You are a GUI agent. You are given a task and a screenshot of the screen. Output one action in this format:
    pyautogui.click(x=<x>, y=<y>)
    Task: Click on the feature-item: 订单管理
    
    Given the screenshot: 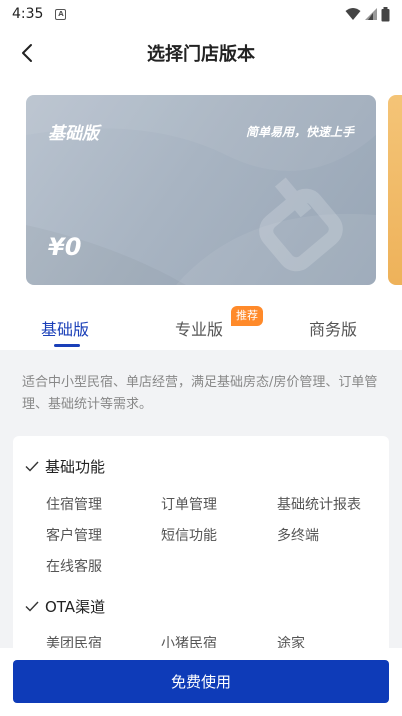 What is the action you would take?
    pyautogui.click(x=189, y=505)
    